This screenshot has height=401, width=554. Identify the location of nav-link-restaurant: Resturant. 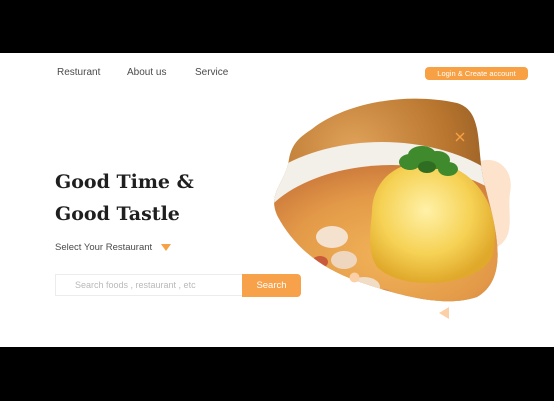
(78, 72).